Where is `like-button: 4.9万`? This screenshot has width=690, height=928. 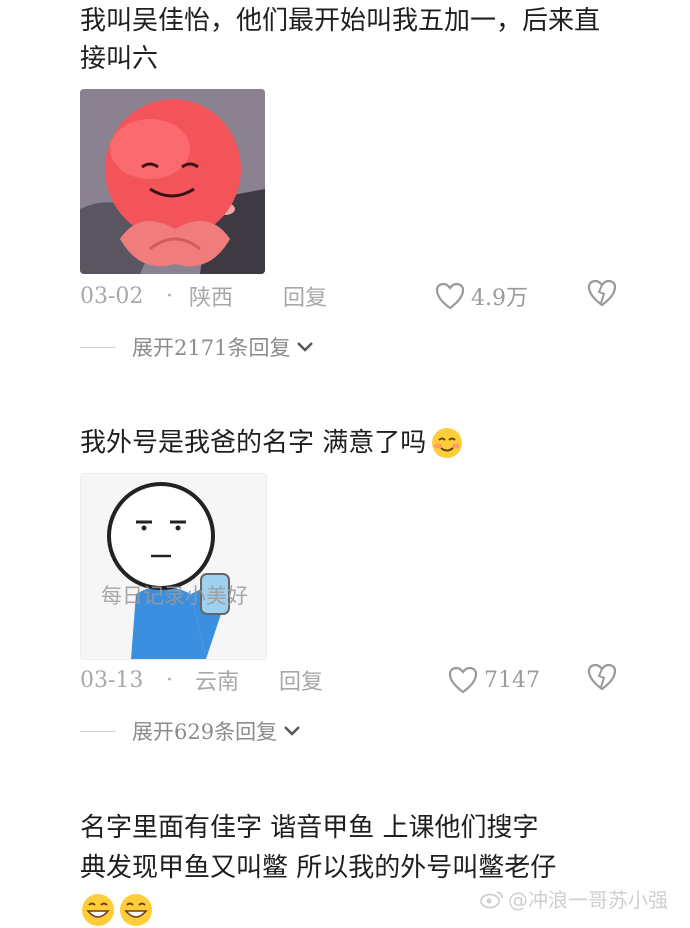 like-button: 4.9万 is located at coordinates (481, 296).